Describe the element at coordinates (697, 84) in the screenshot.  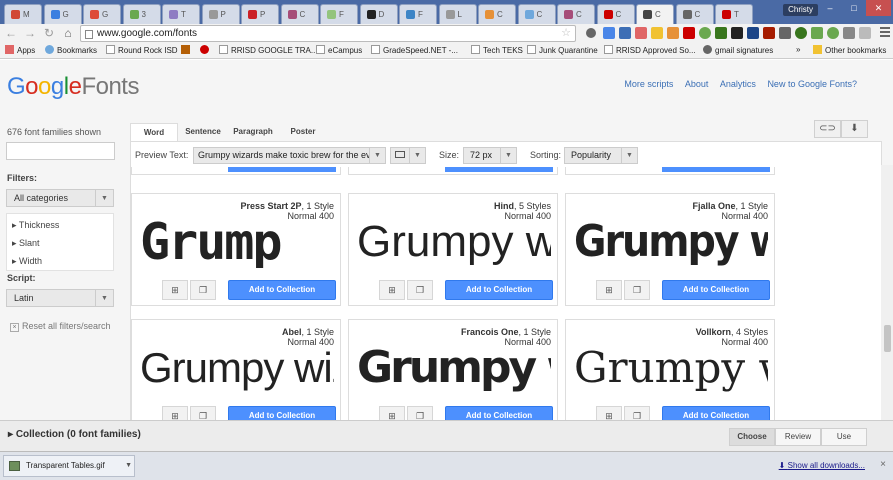
I see `link-about: About` at that location.